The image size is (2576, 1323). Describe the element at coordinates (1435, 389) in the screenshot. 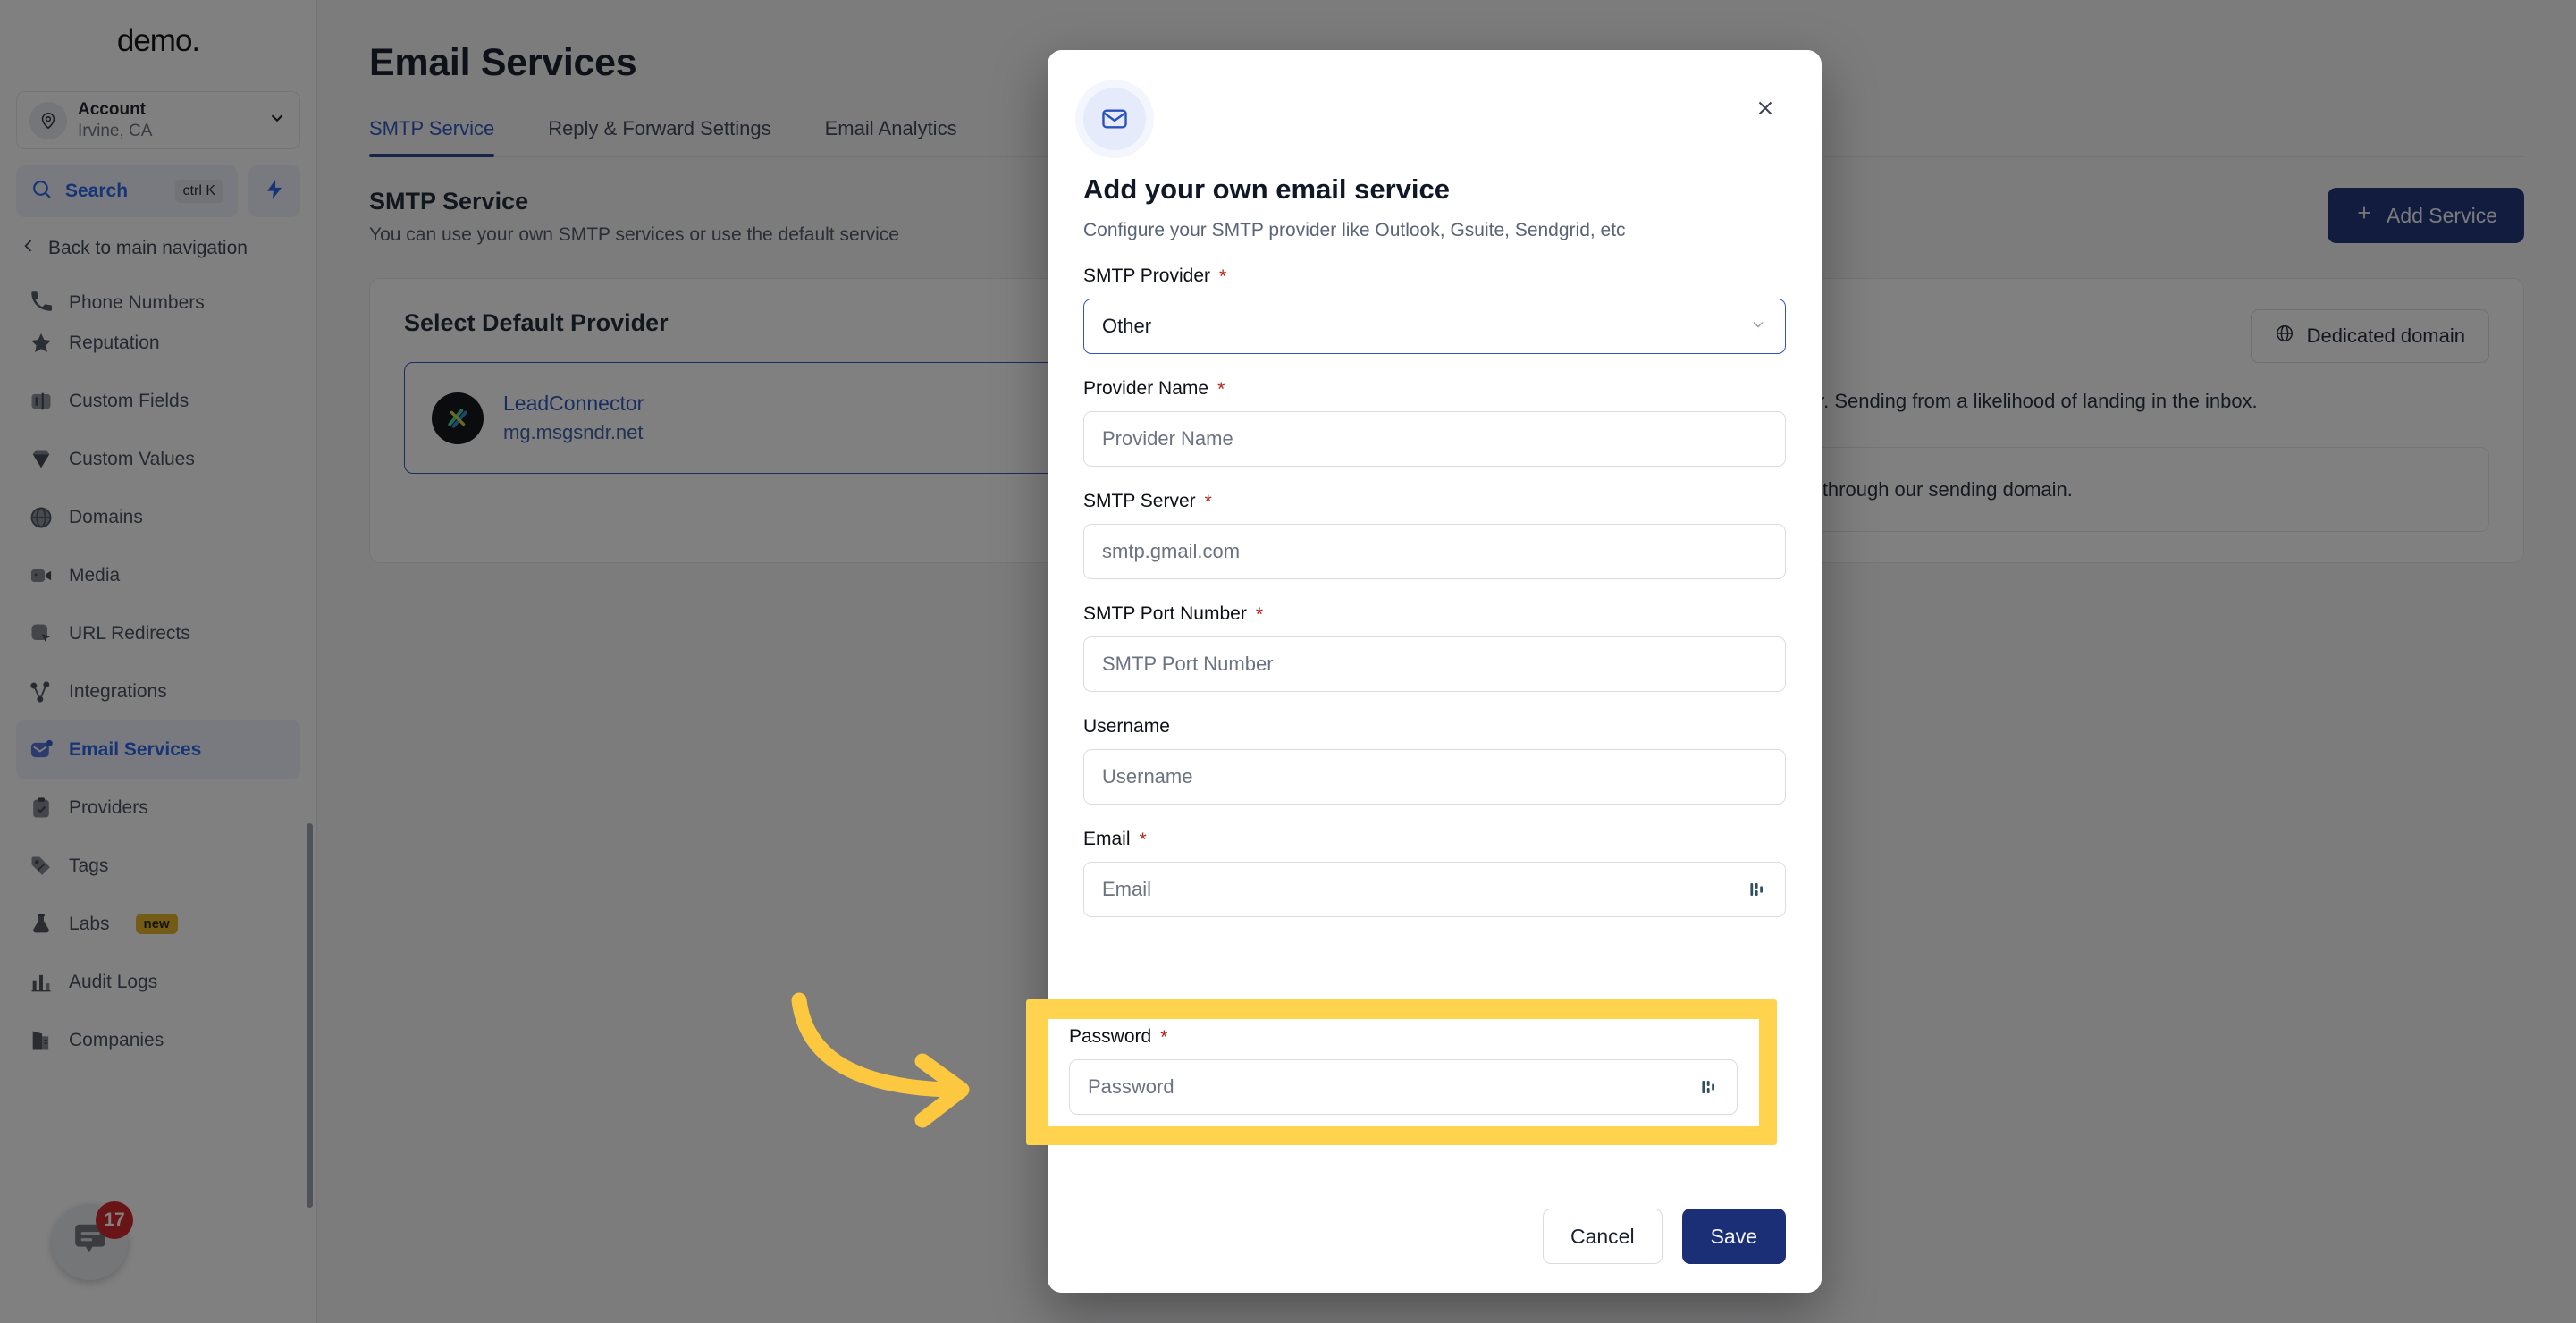

I see `field-label: Provider Name *` at that location.